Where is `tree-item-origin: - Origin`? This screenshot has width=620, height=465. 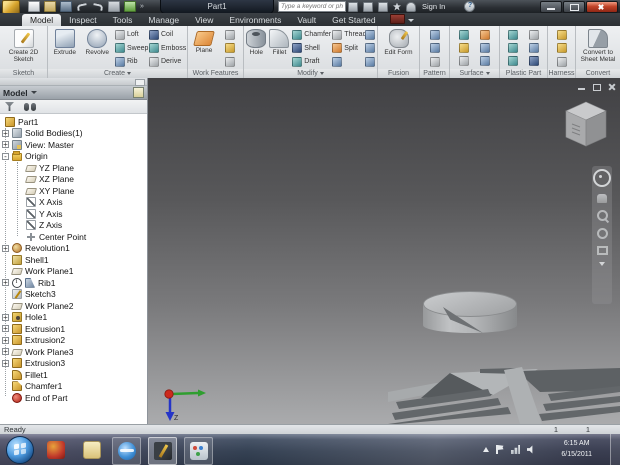
tree-item-origin: - Origin is located at coordinates (73, 157).